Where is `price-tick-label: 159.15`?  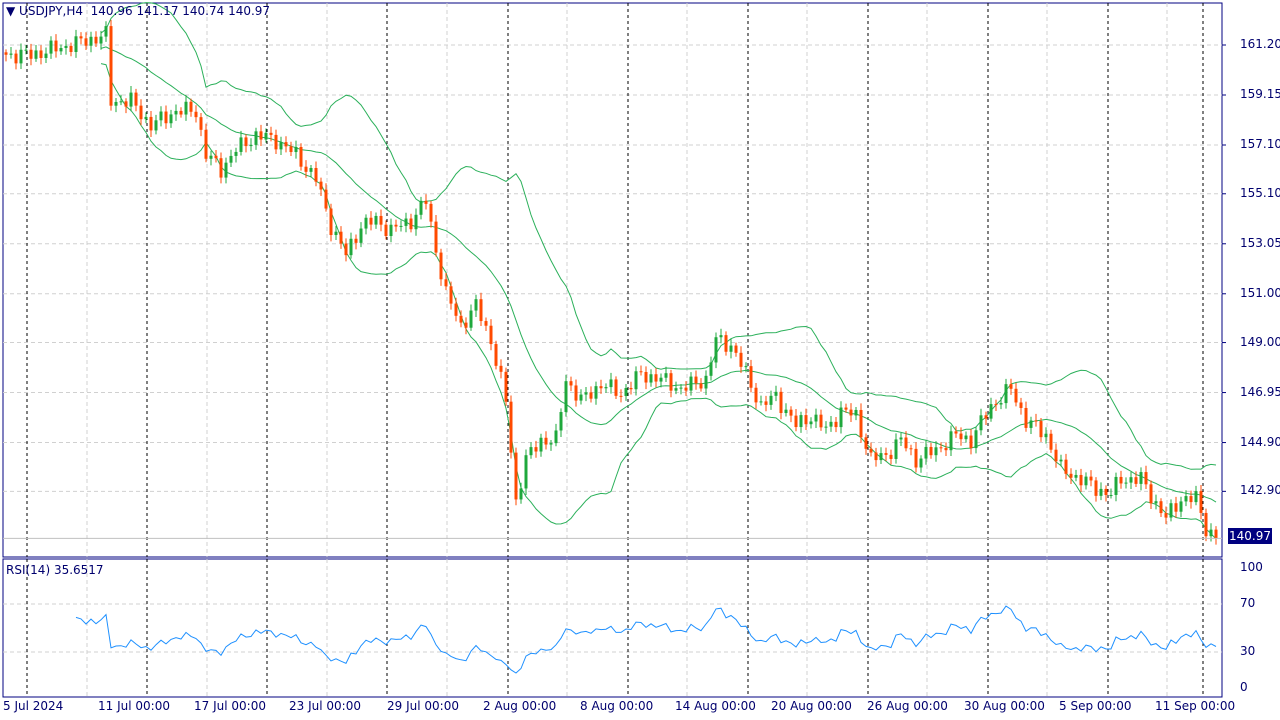 price-tick-label: 159.15 is located at coordinates (1260, 94).